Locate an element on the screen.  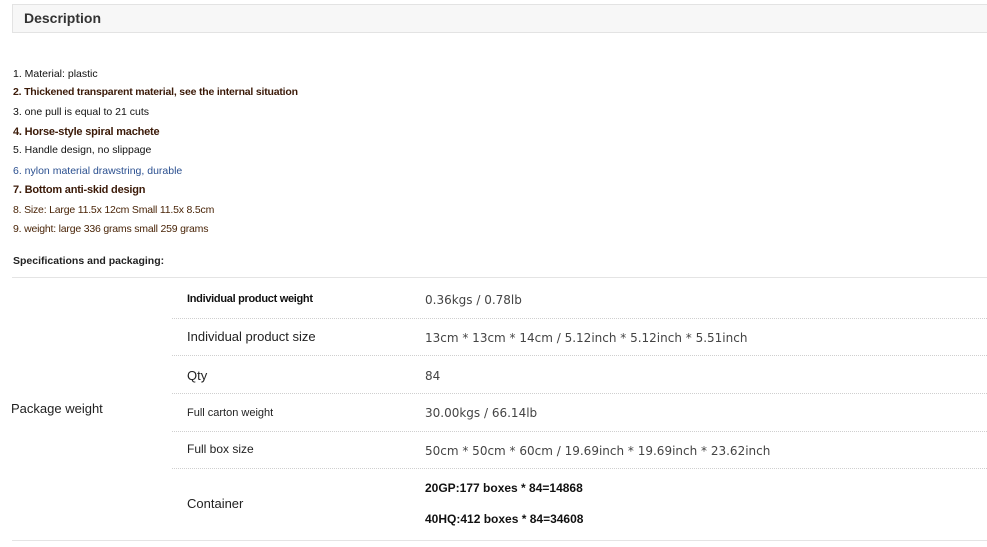
description-header: Description is located at coordinates (499, 18).